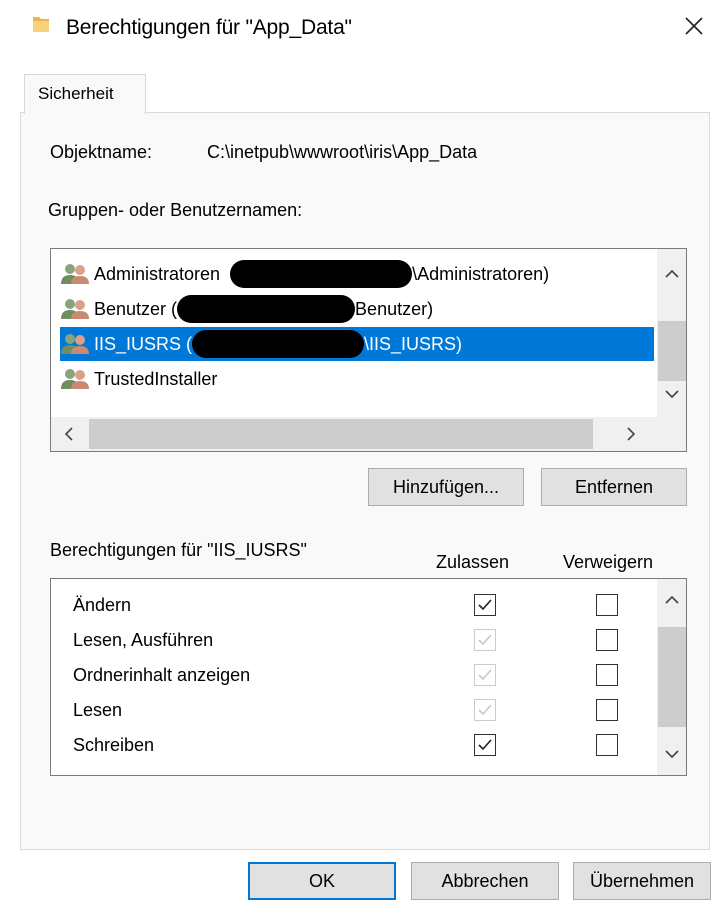 Image resolution: width=717 pixels, height=908 pixels. I want to click on permissions-vertical-scrollbar, so click(671, 677).